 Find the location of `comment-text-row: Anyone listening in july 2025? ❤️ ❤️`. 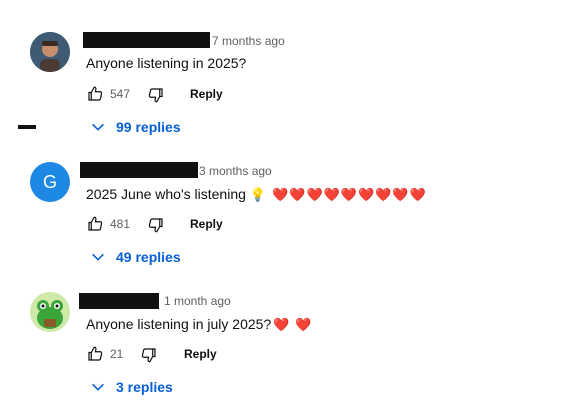

comment-text-row: Anyone listening in july 2025? ❤️ ❤️ is located at coordinates (199, 324).